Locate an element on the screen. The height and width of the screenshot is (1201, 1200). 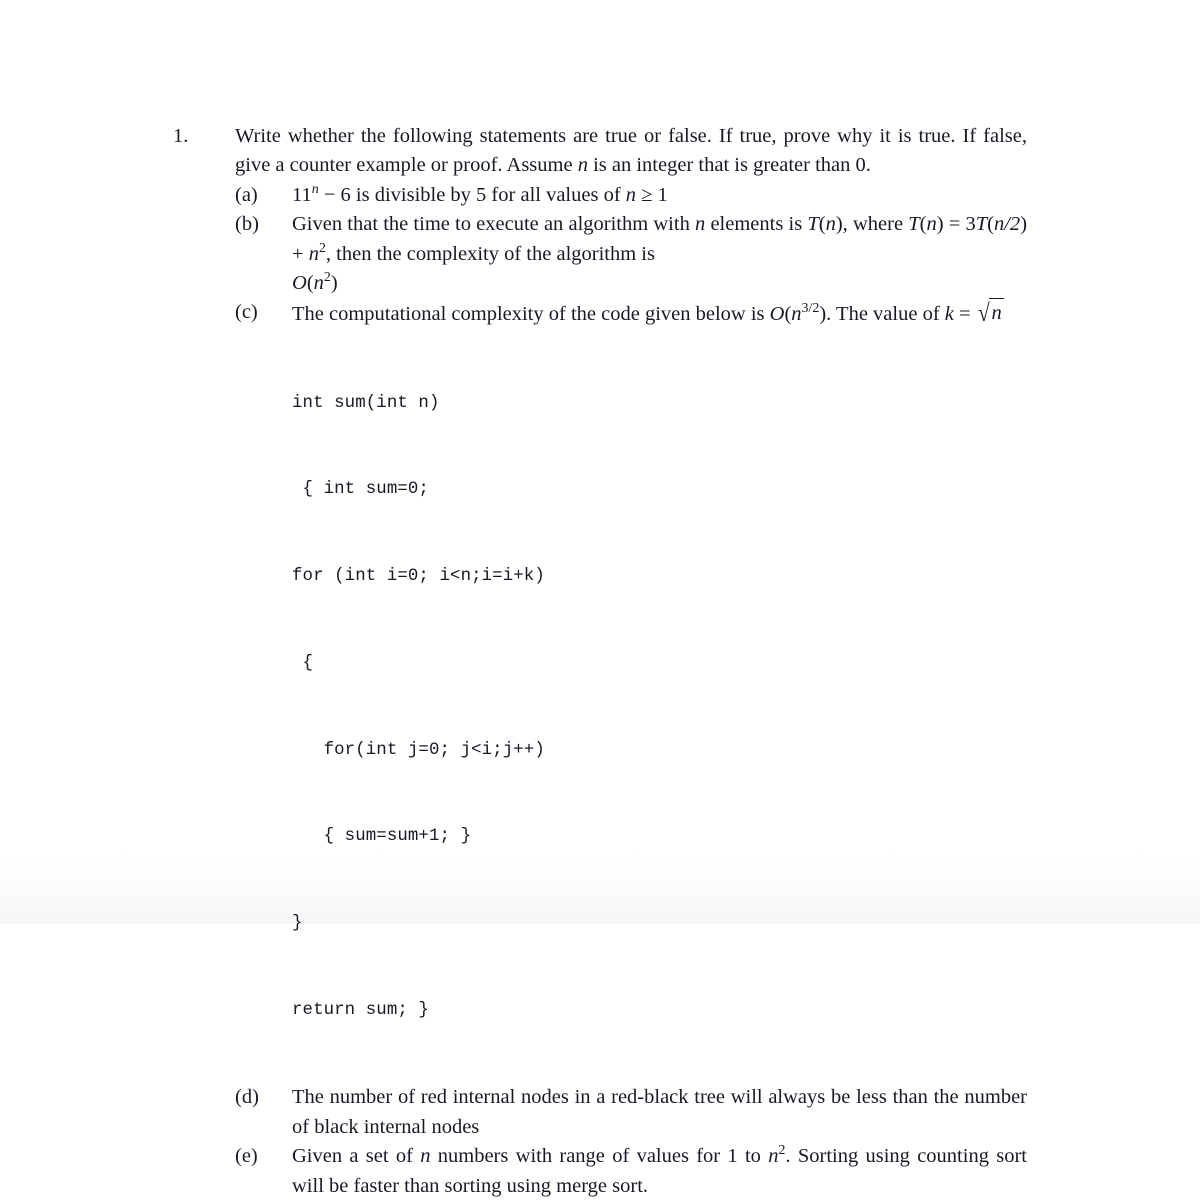
sub-item-c-part-2: . The value of is located at coordinates (885, 314).